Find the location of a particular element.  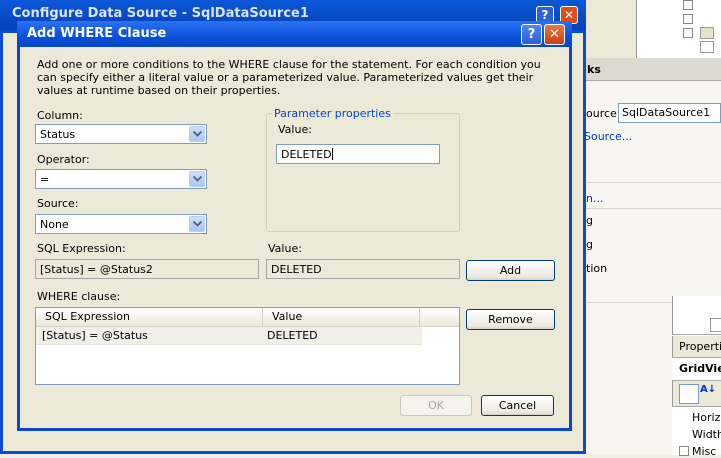

ok-button: OK is located at coordinates (436, 405).